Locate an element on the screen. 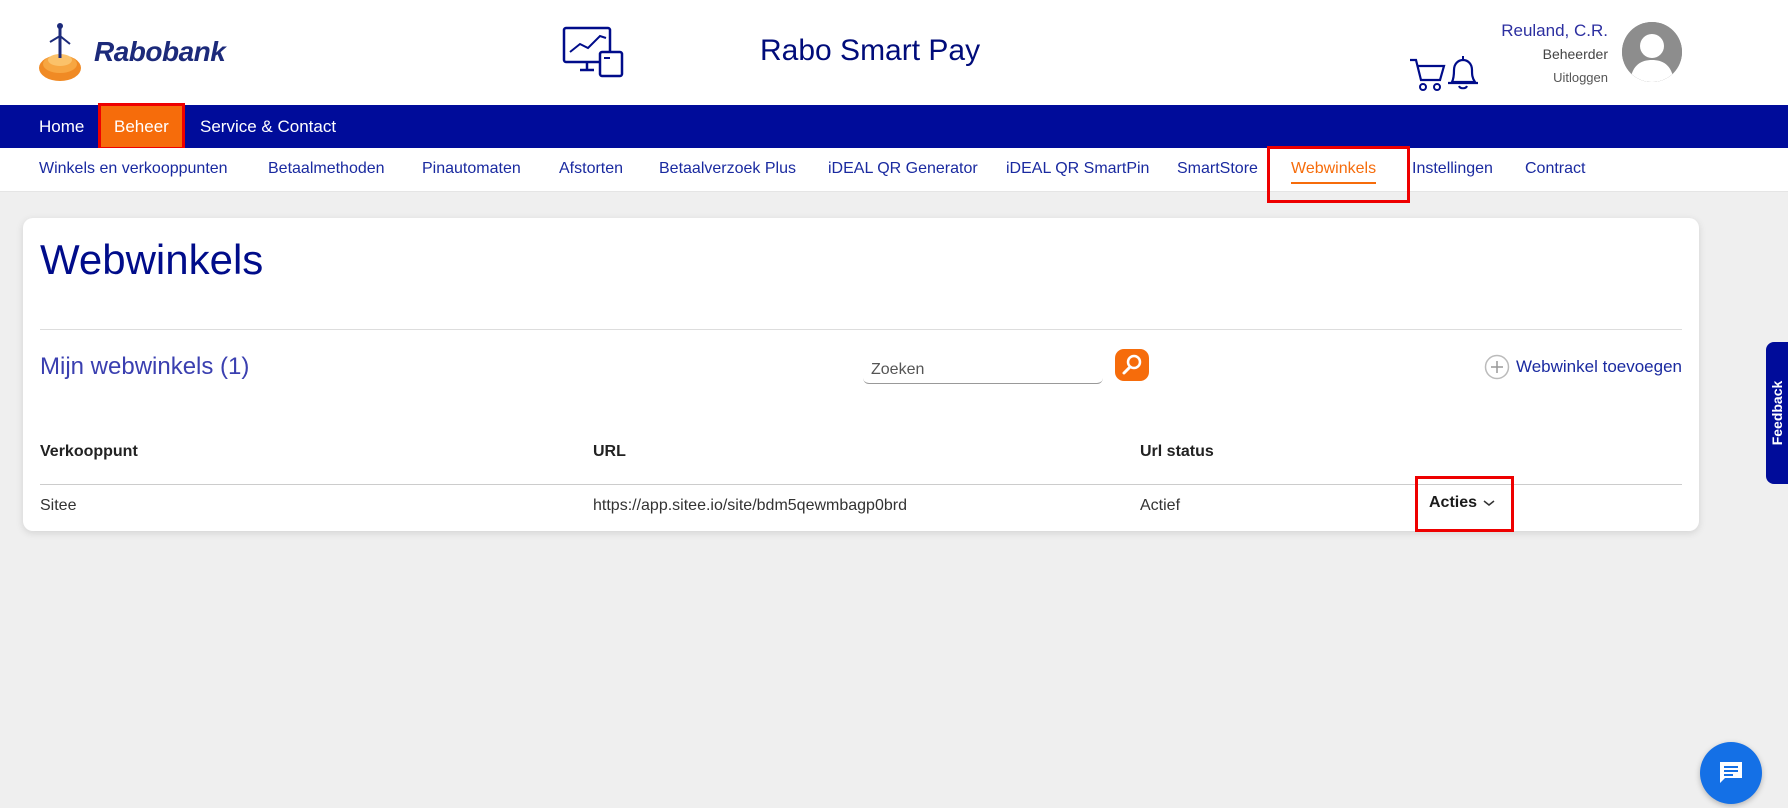  acties-dropdown: Acties is located at coordinates (1464, 504).